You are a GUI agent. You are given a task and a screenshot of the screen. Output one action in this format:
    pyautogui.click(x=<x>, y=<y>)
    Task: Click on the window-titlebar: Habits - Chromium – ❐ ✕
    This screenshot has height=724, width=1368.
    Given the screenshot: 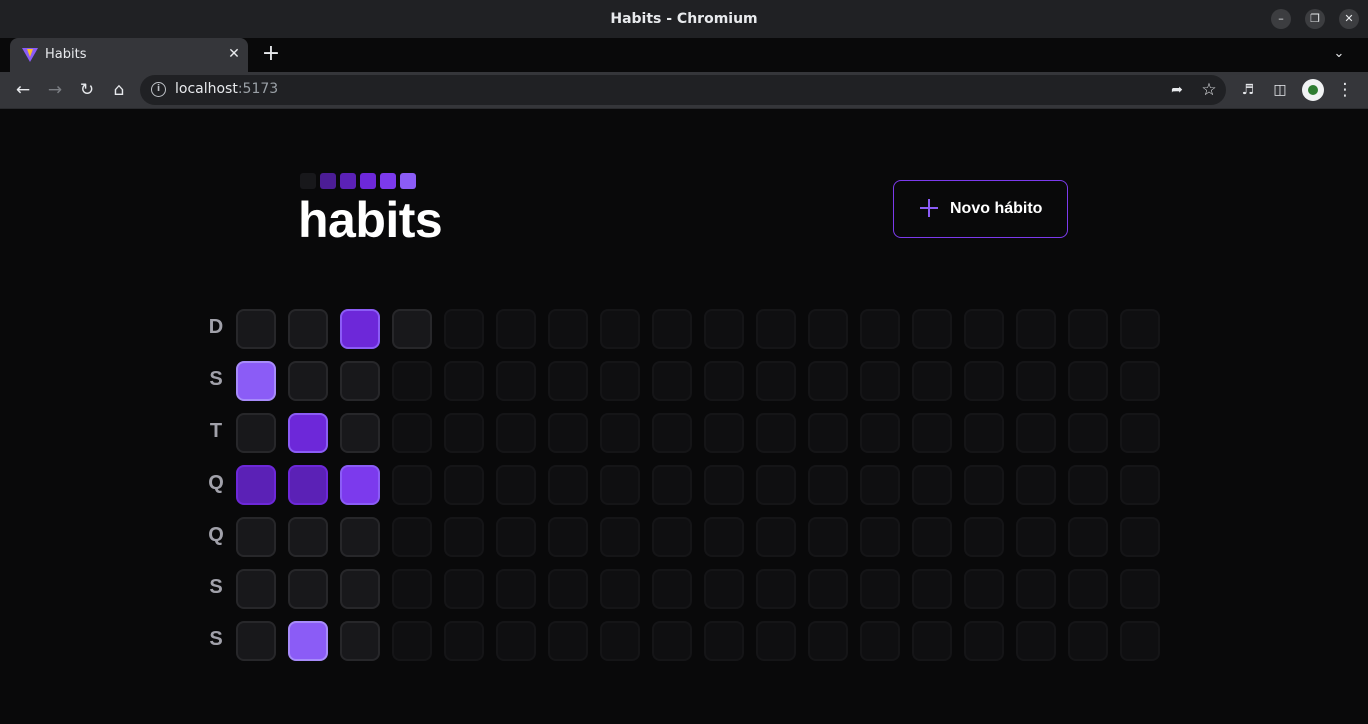 What is the action you would take?
    pyautogui.click(x=684, y=19)
    